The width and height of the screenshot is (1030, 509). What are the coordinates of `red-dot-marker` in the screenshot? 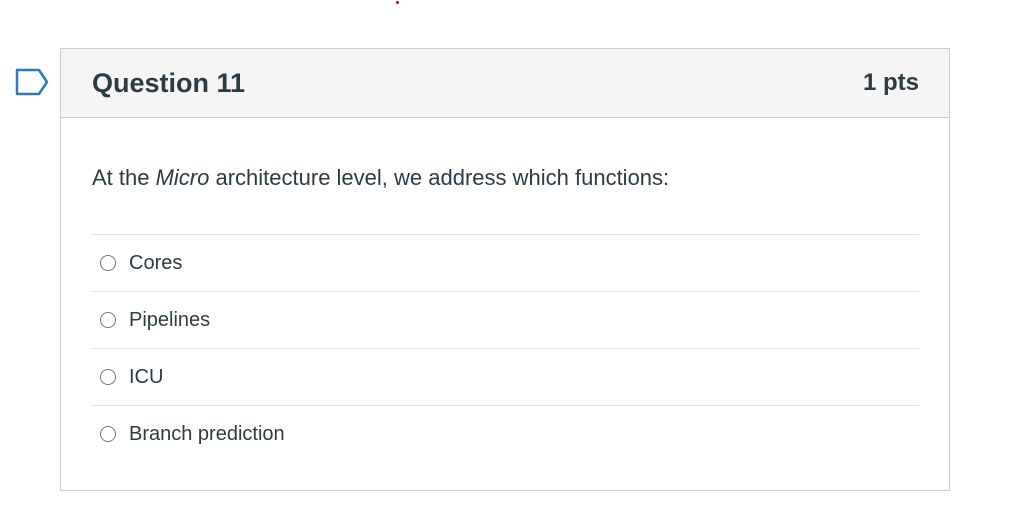 It's located at (397, 2).